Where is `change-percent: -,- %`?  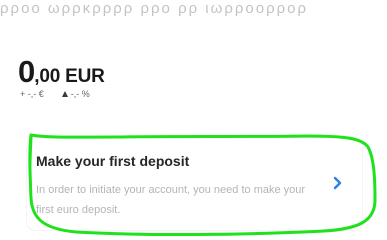
change-percent: -,- % is located at coordinates (75, 94).